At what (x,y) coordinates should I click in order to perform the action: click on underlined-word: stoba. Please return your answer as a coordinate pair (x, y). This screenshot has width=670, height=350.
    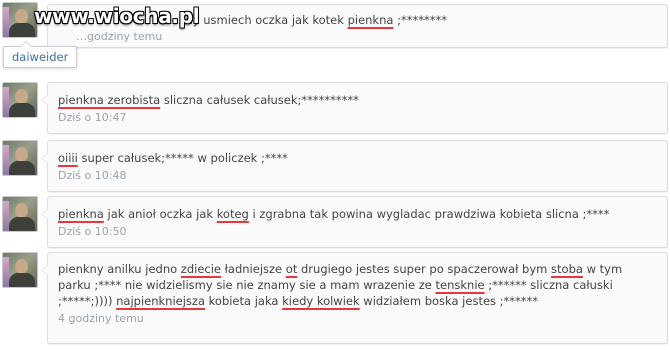
    Looking at the image, I should click on (567, 269).